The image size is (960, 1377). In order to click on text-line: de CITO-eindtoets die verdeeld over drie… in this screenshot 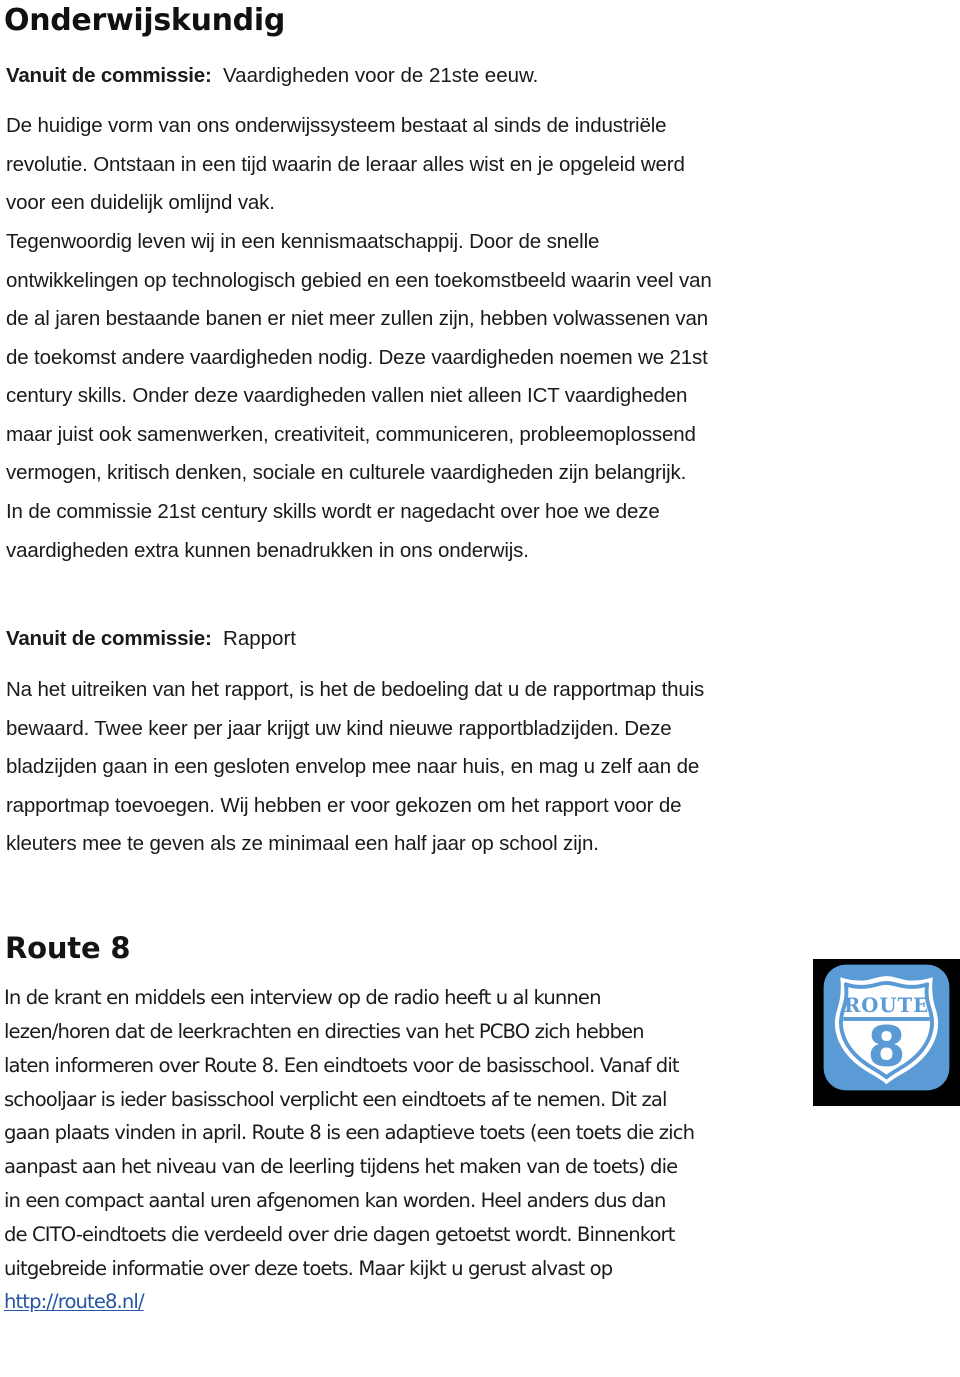, I will do `click(339, 1234)`.